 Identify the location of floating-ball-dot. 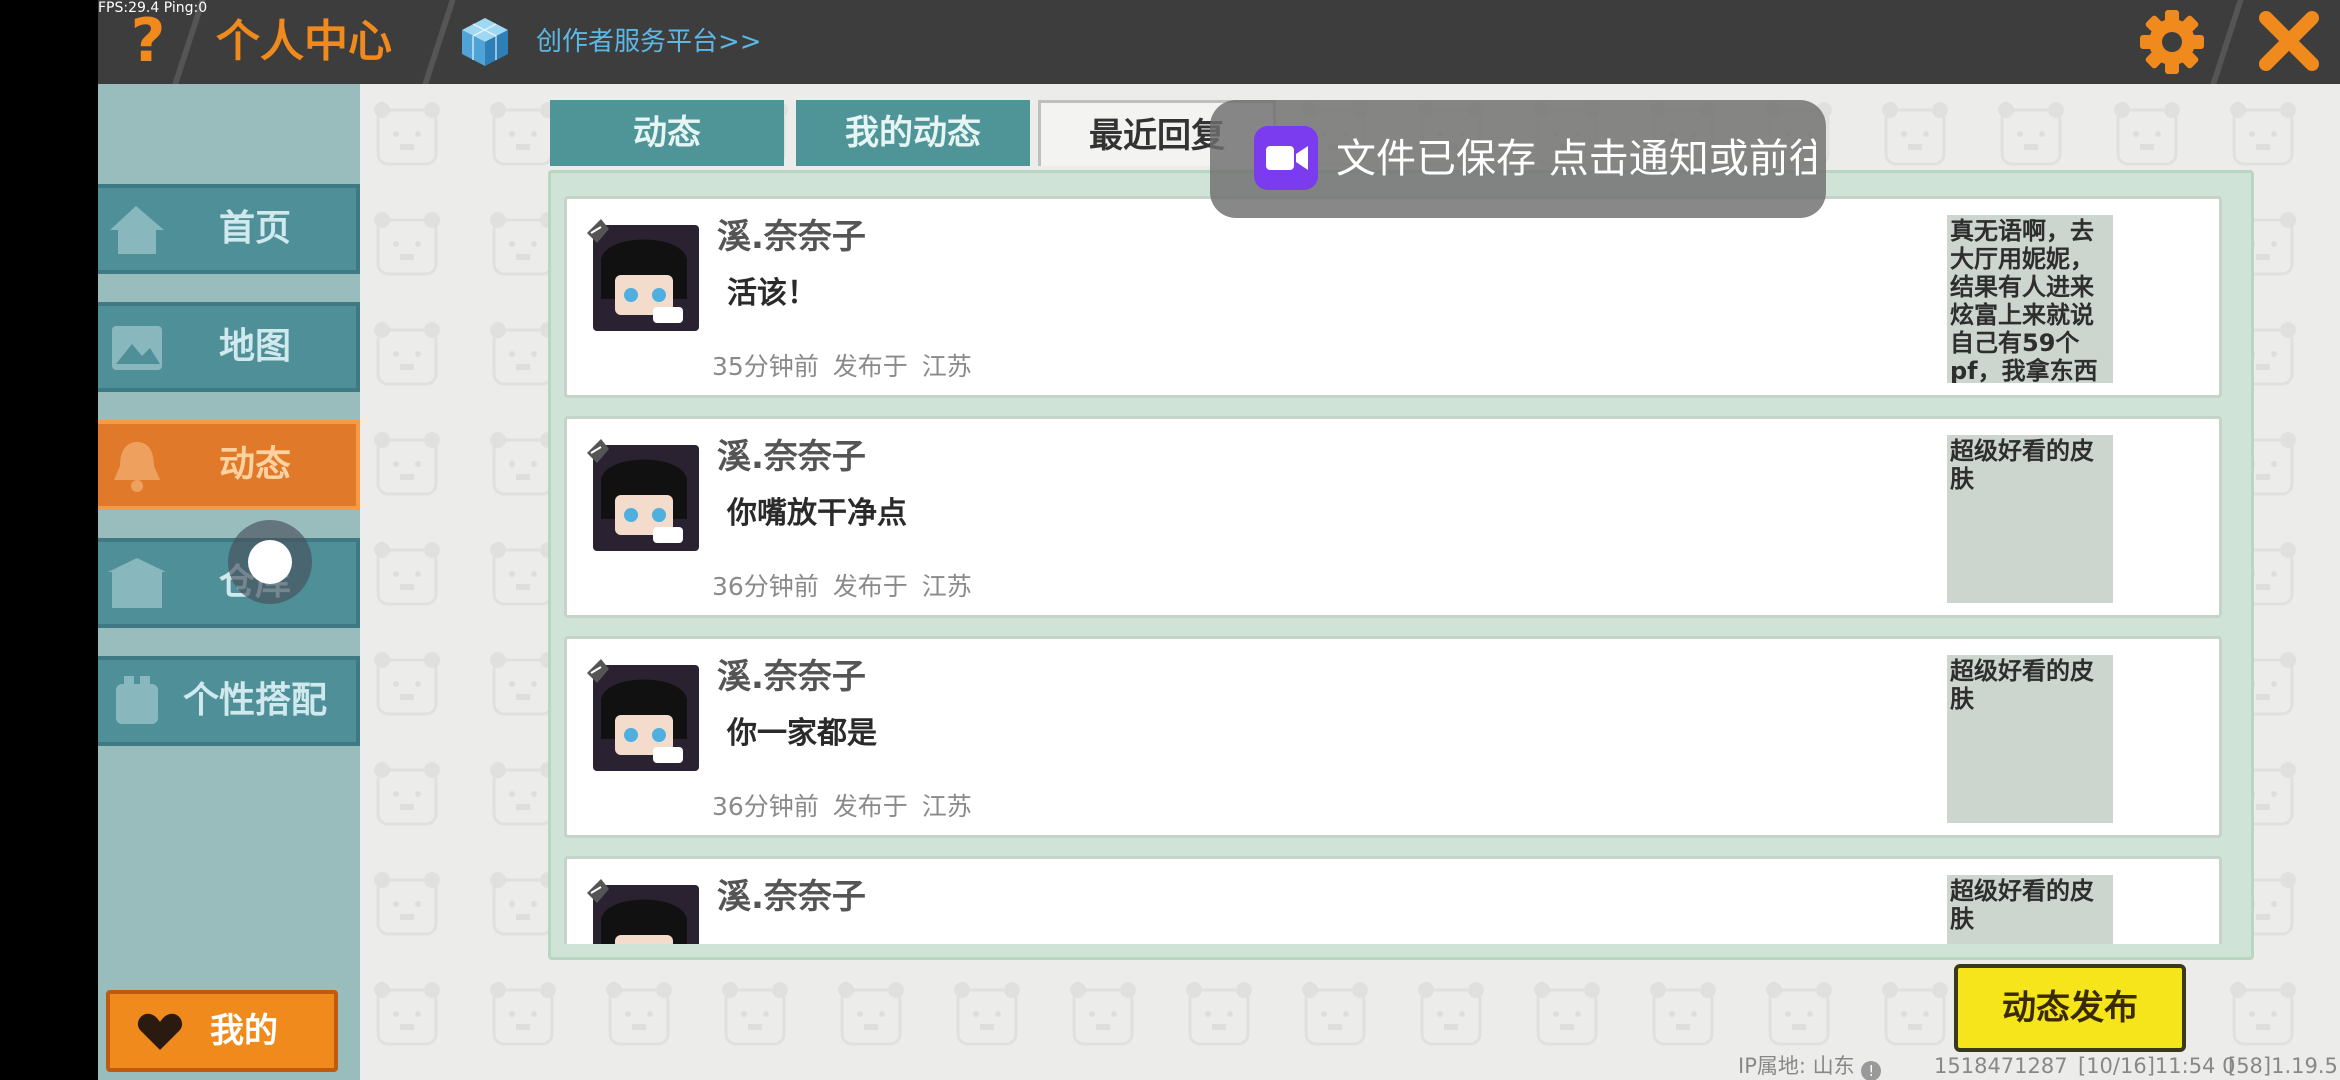
(270, 562).